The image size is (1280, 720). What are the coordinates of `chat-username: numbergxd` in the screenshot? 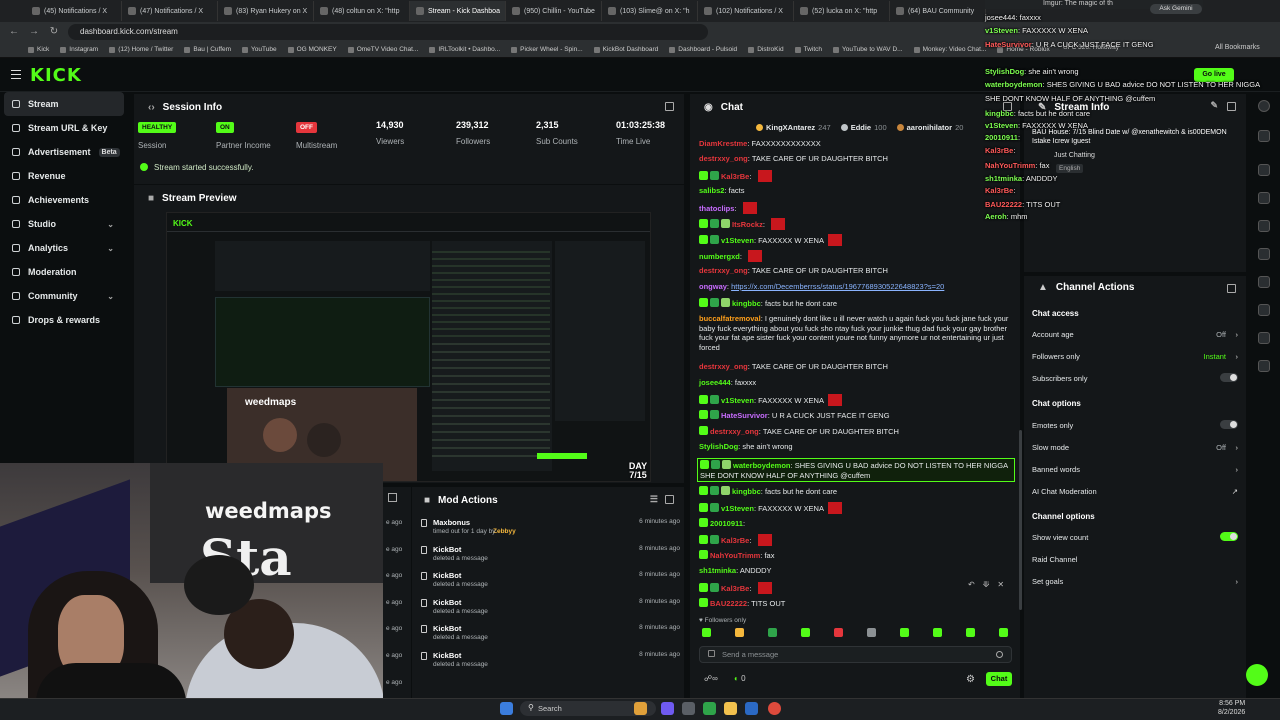 It's located at (719, 256).